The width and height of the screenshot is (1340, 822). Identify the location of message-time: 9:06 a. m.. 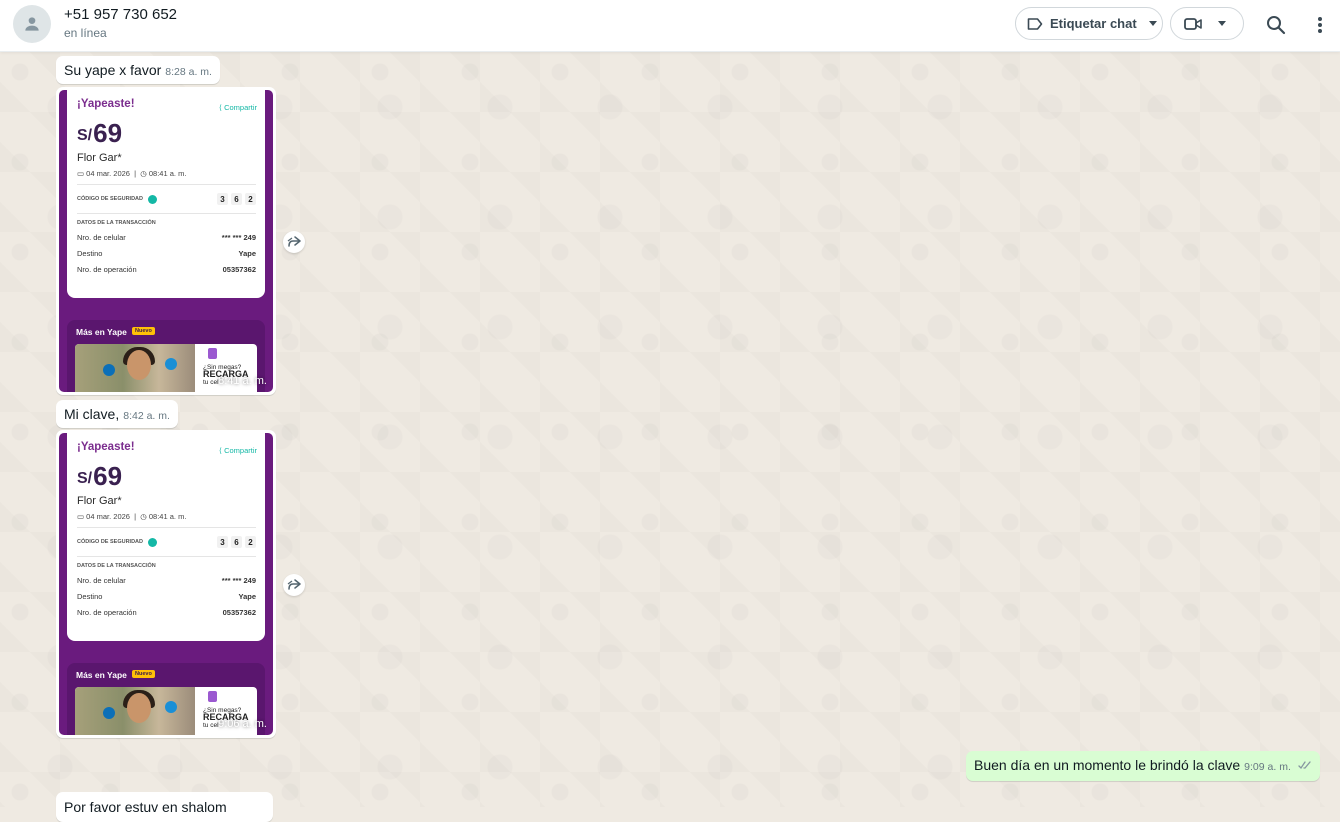
(242, 724).